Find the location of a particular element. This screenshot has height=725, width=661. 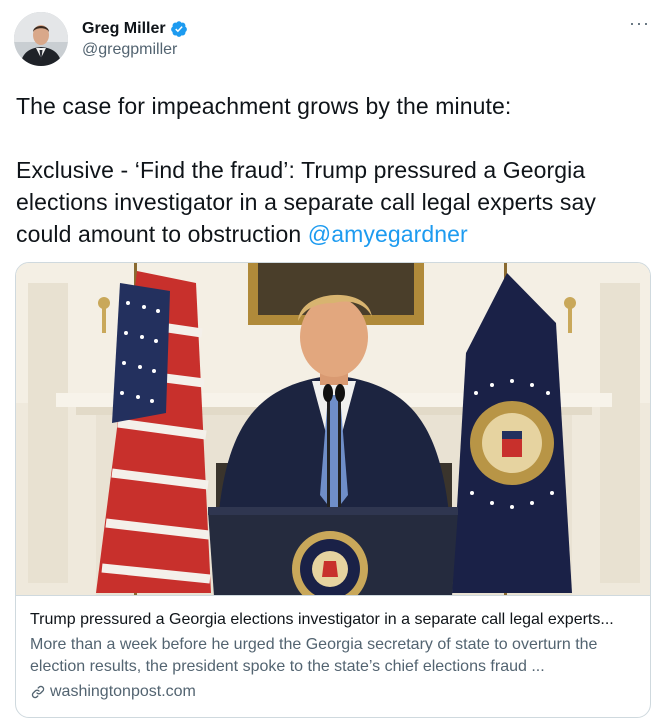

mention-link: @amyegardner is located at coordinates (388, 234).